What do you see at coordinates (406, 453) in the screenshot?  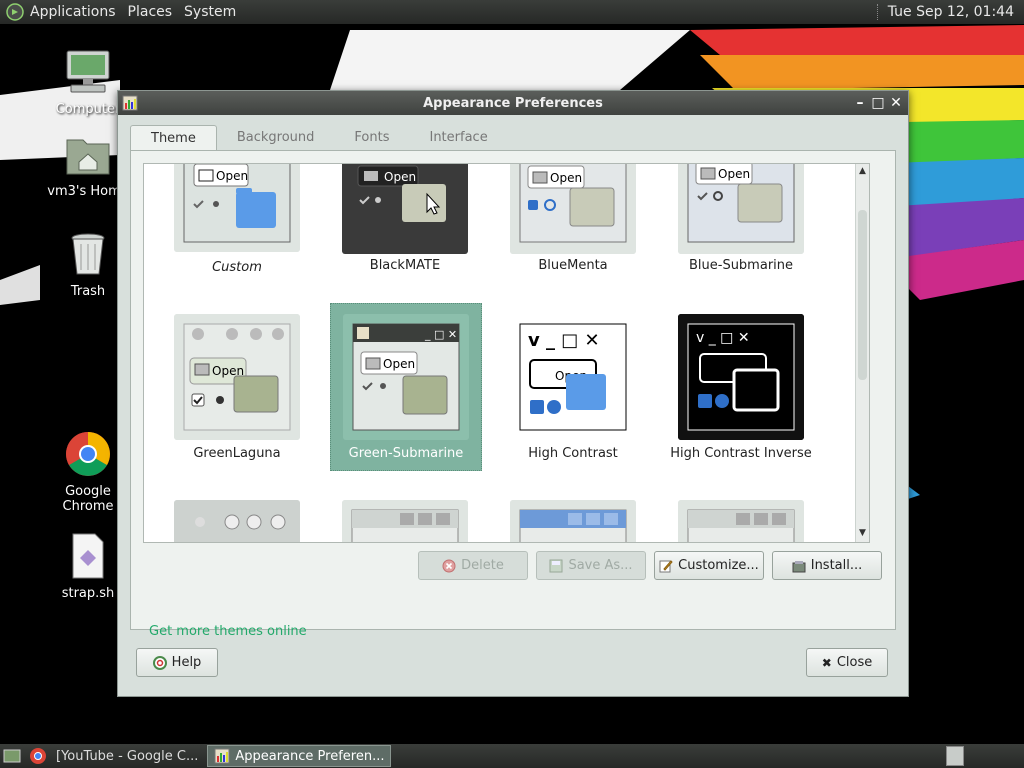 I see `theme-name: Green-Submarine` at bounding box center [406, 453].